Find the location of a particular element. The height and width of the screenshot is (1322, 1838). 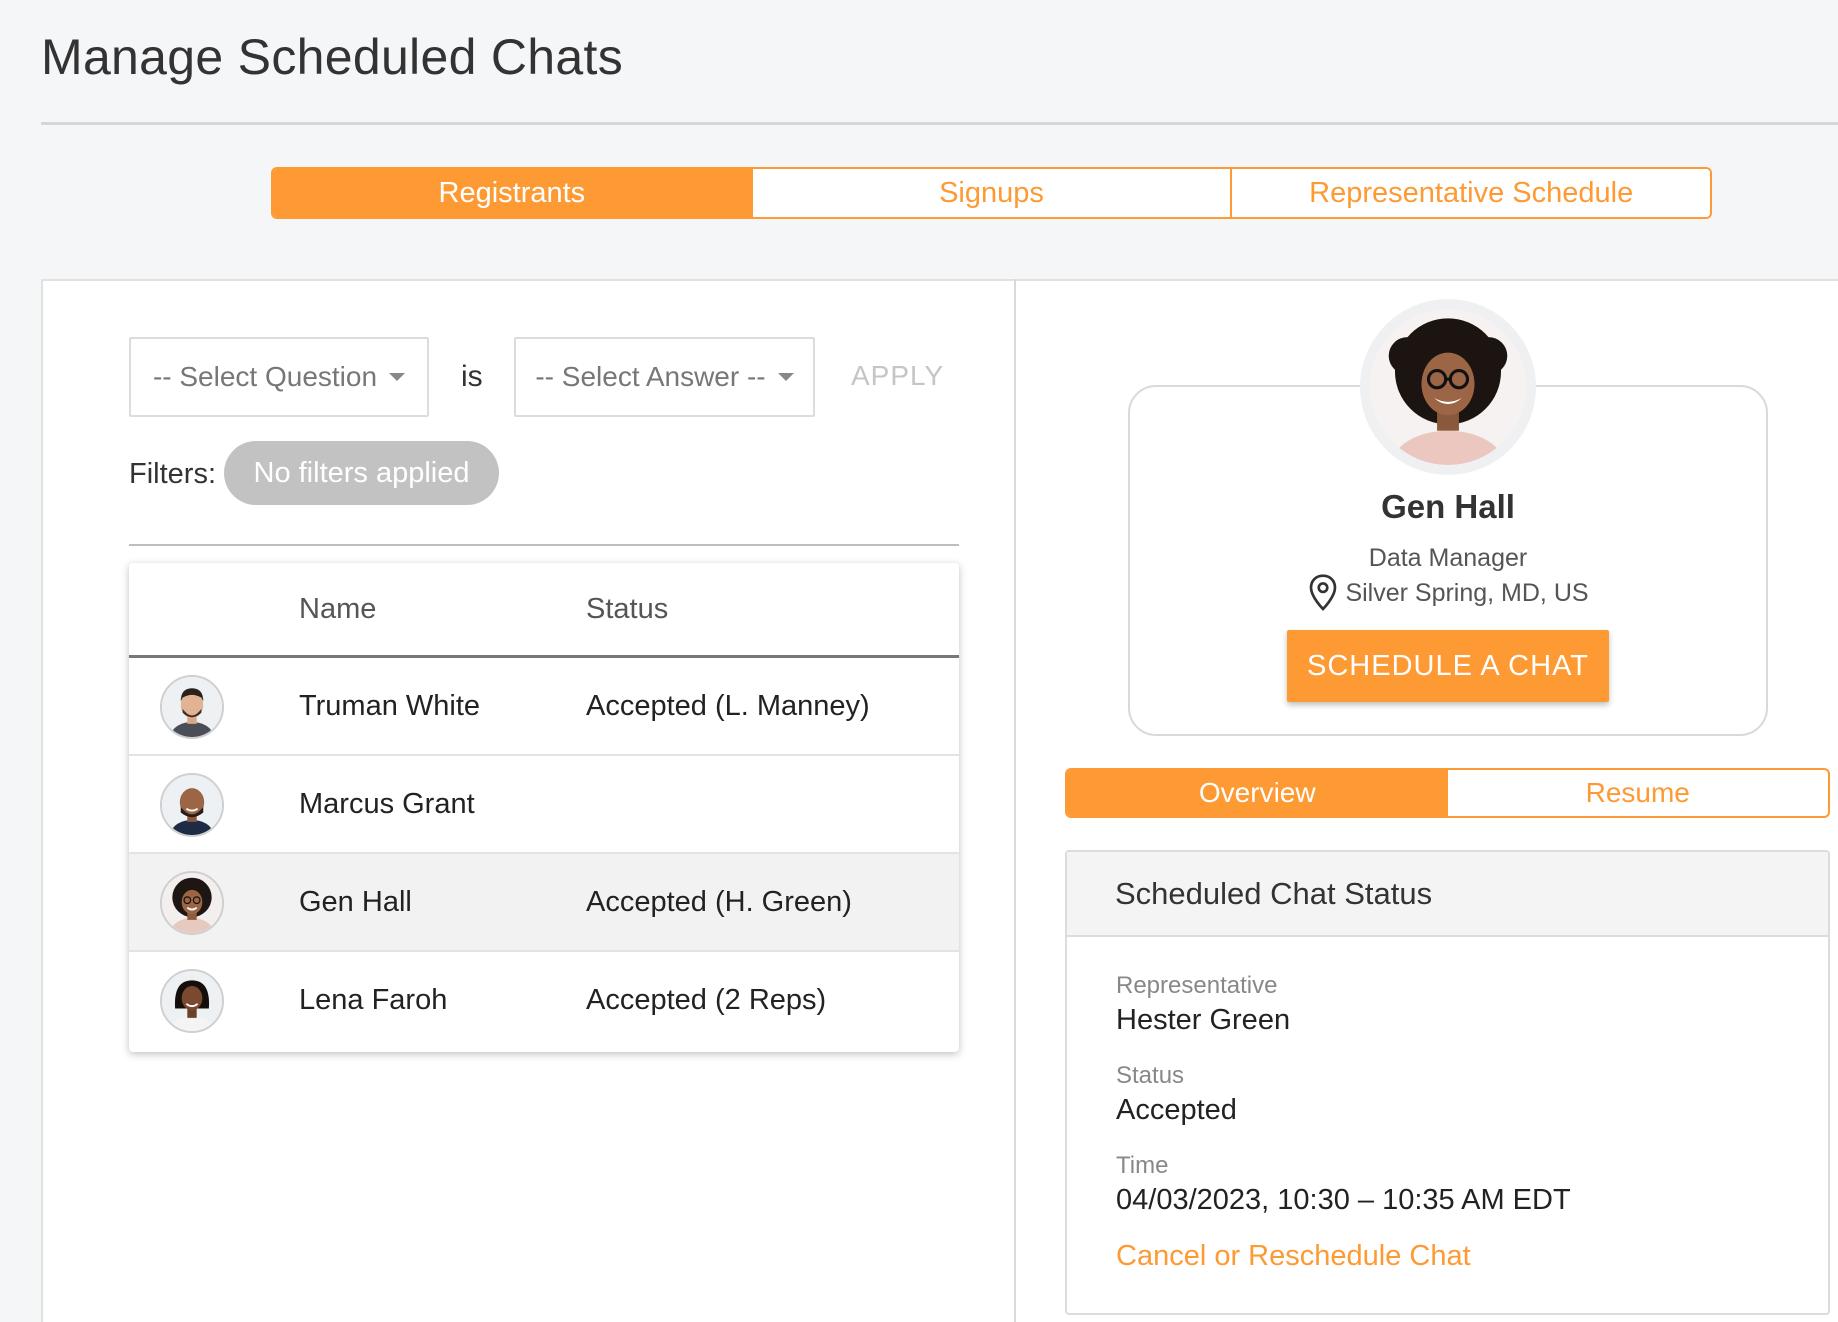

tab-resume: Resume is located at coordinates (1638, 793).